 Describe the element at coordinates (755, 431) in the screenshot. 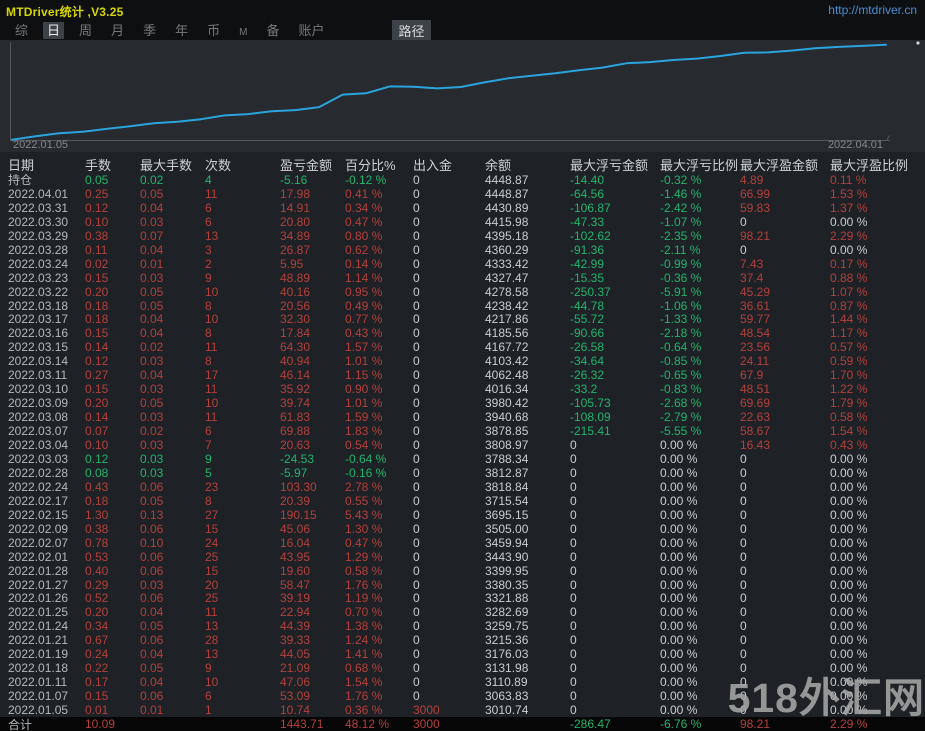

I see `cell-max-float-profit: 58.67` at that location.